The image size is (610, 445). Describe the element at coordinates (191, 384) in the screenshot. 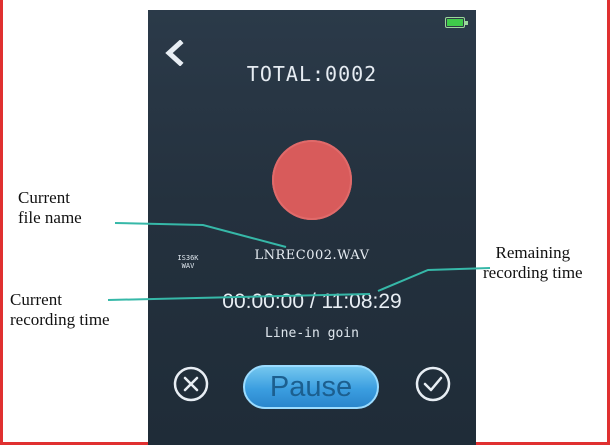

I see `close-circle-icon` at that location.